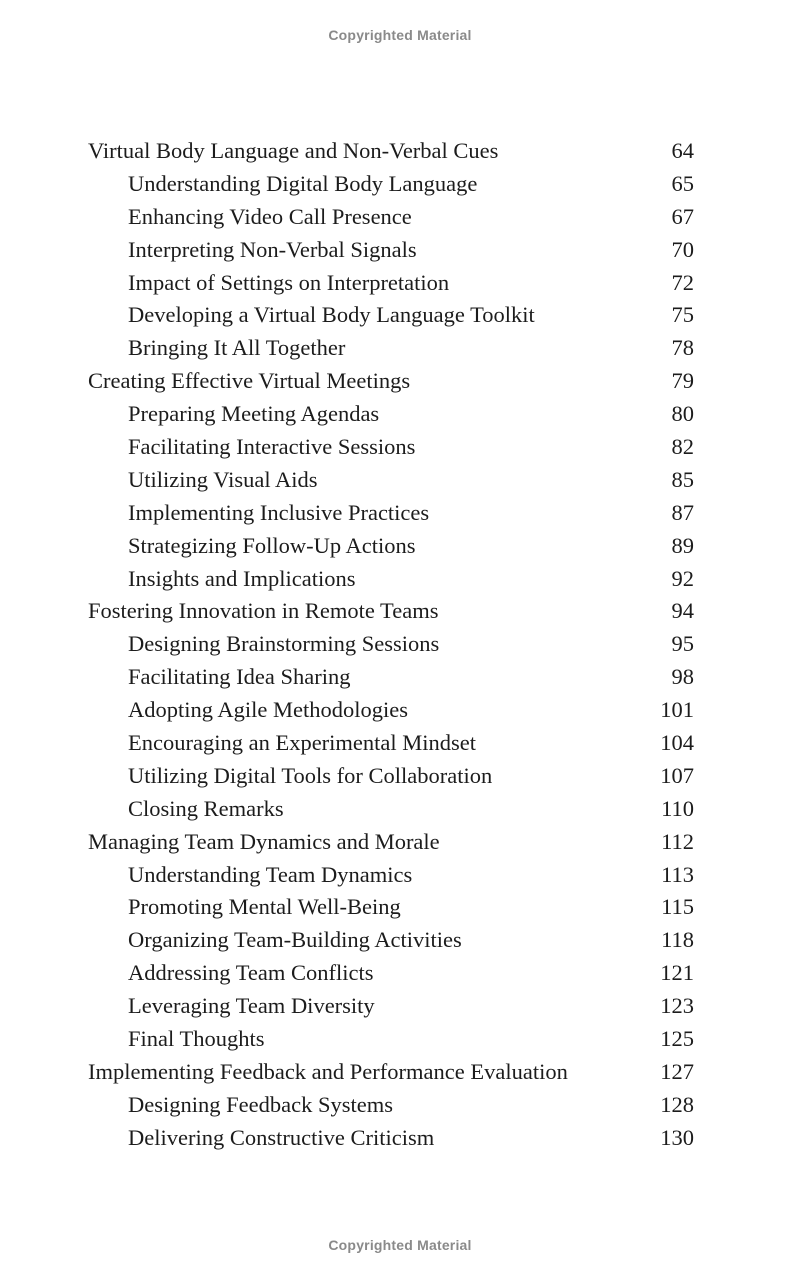  Describe the element at coordinates (683, 644) in the screenshot. I see `toc-entry-page-number: 95` at that location.